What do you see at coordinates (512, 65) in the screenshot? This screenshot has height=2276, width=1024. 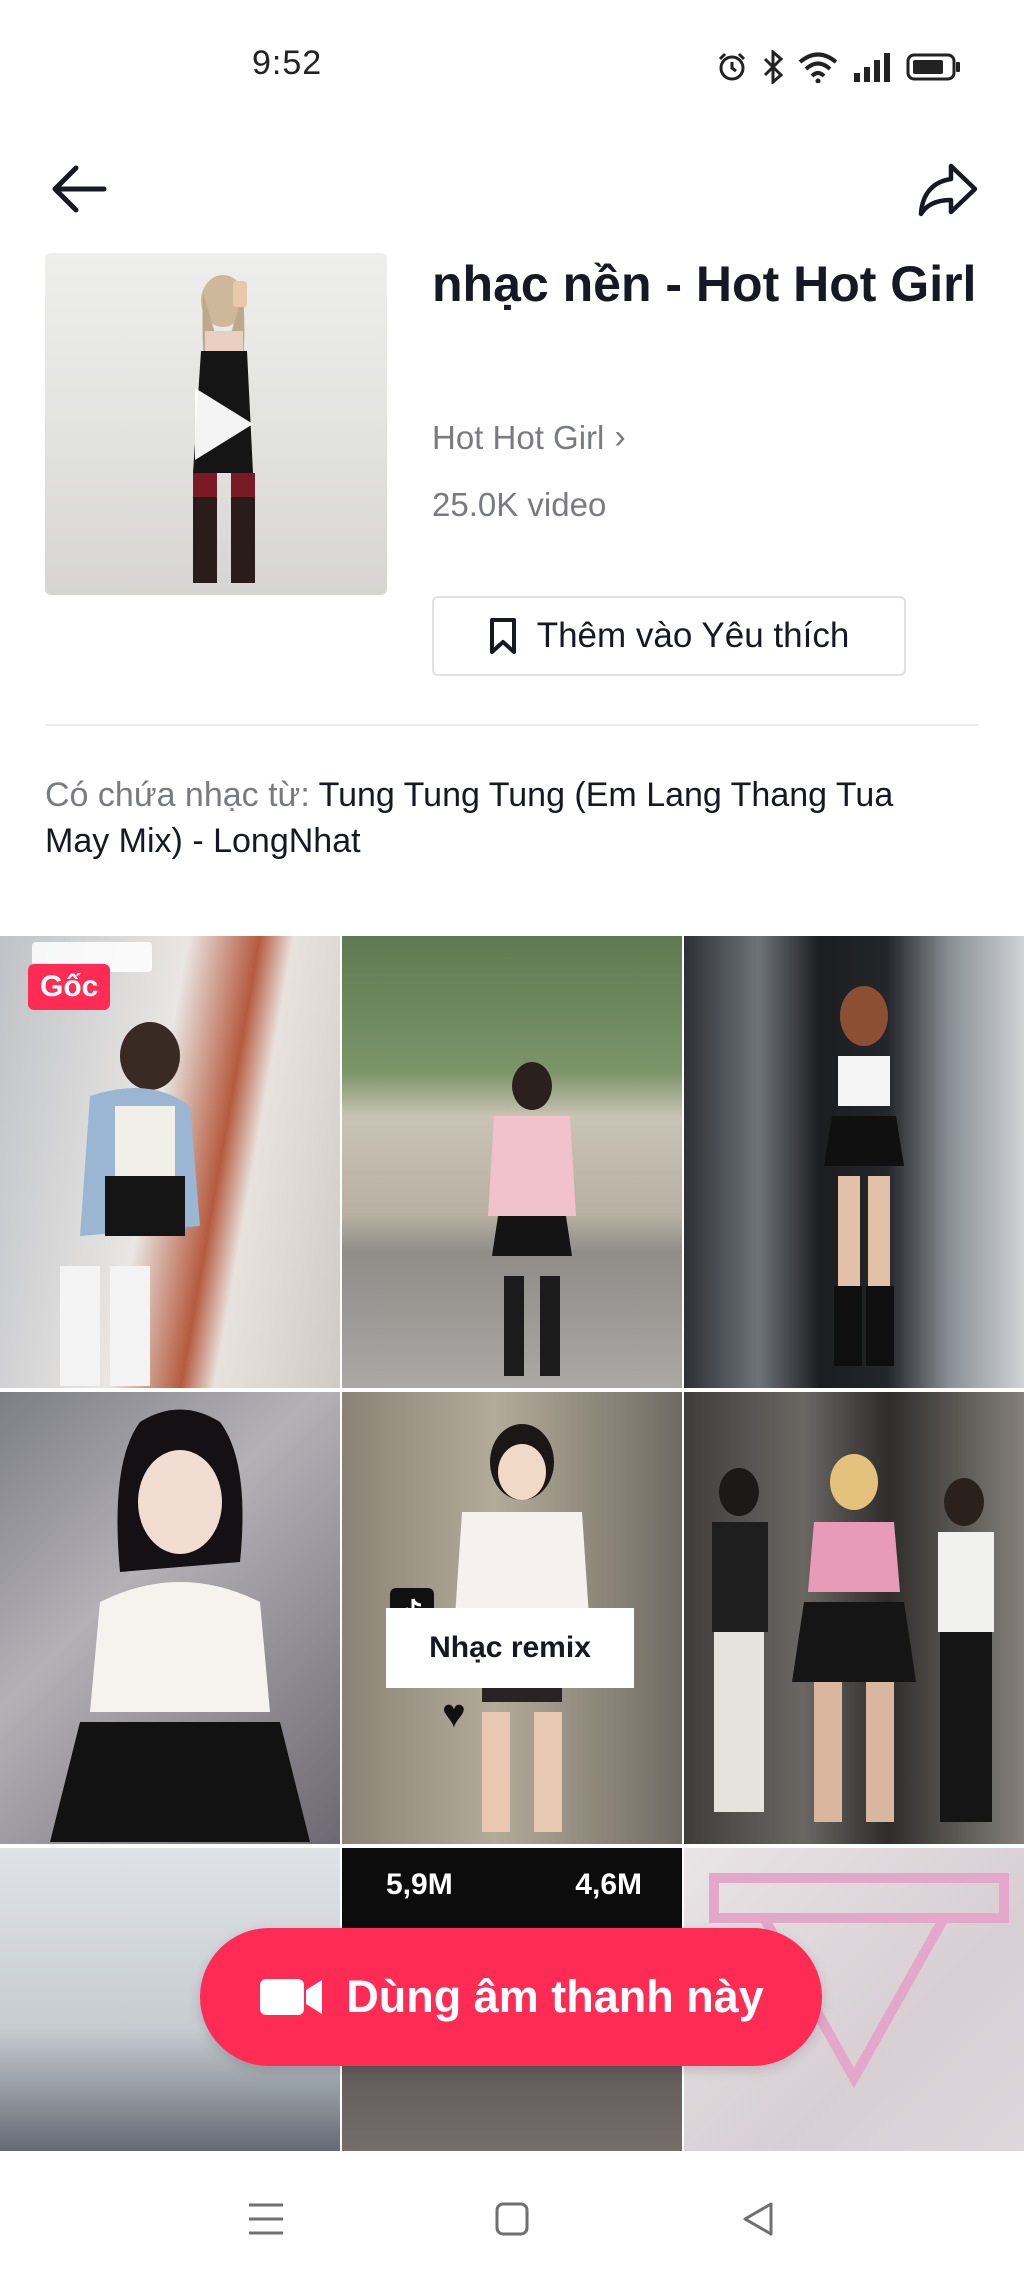 I see `status-bar: 9:52` at bounding box center [512, 65].